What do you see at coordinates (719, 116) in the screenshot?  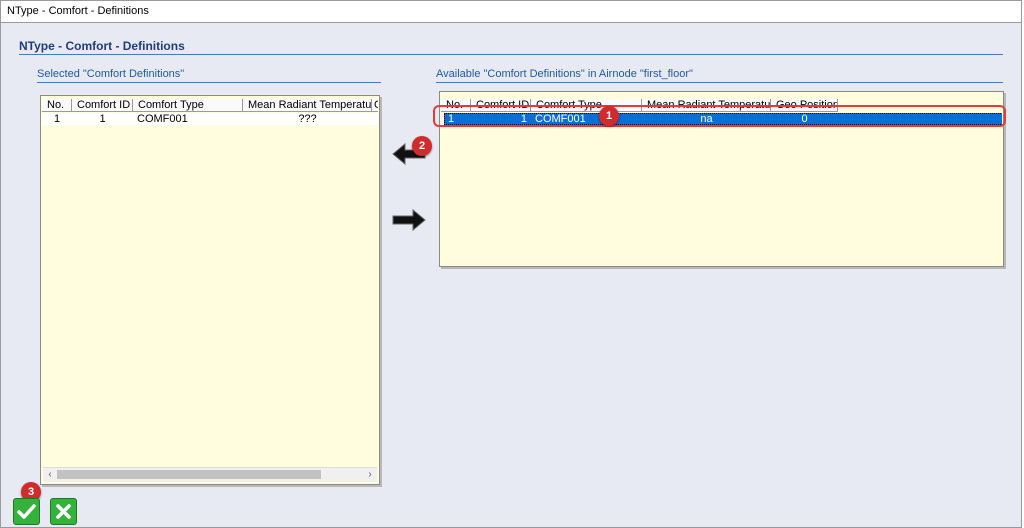 I see `selection-highlight` at bounding box center [719, 116].